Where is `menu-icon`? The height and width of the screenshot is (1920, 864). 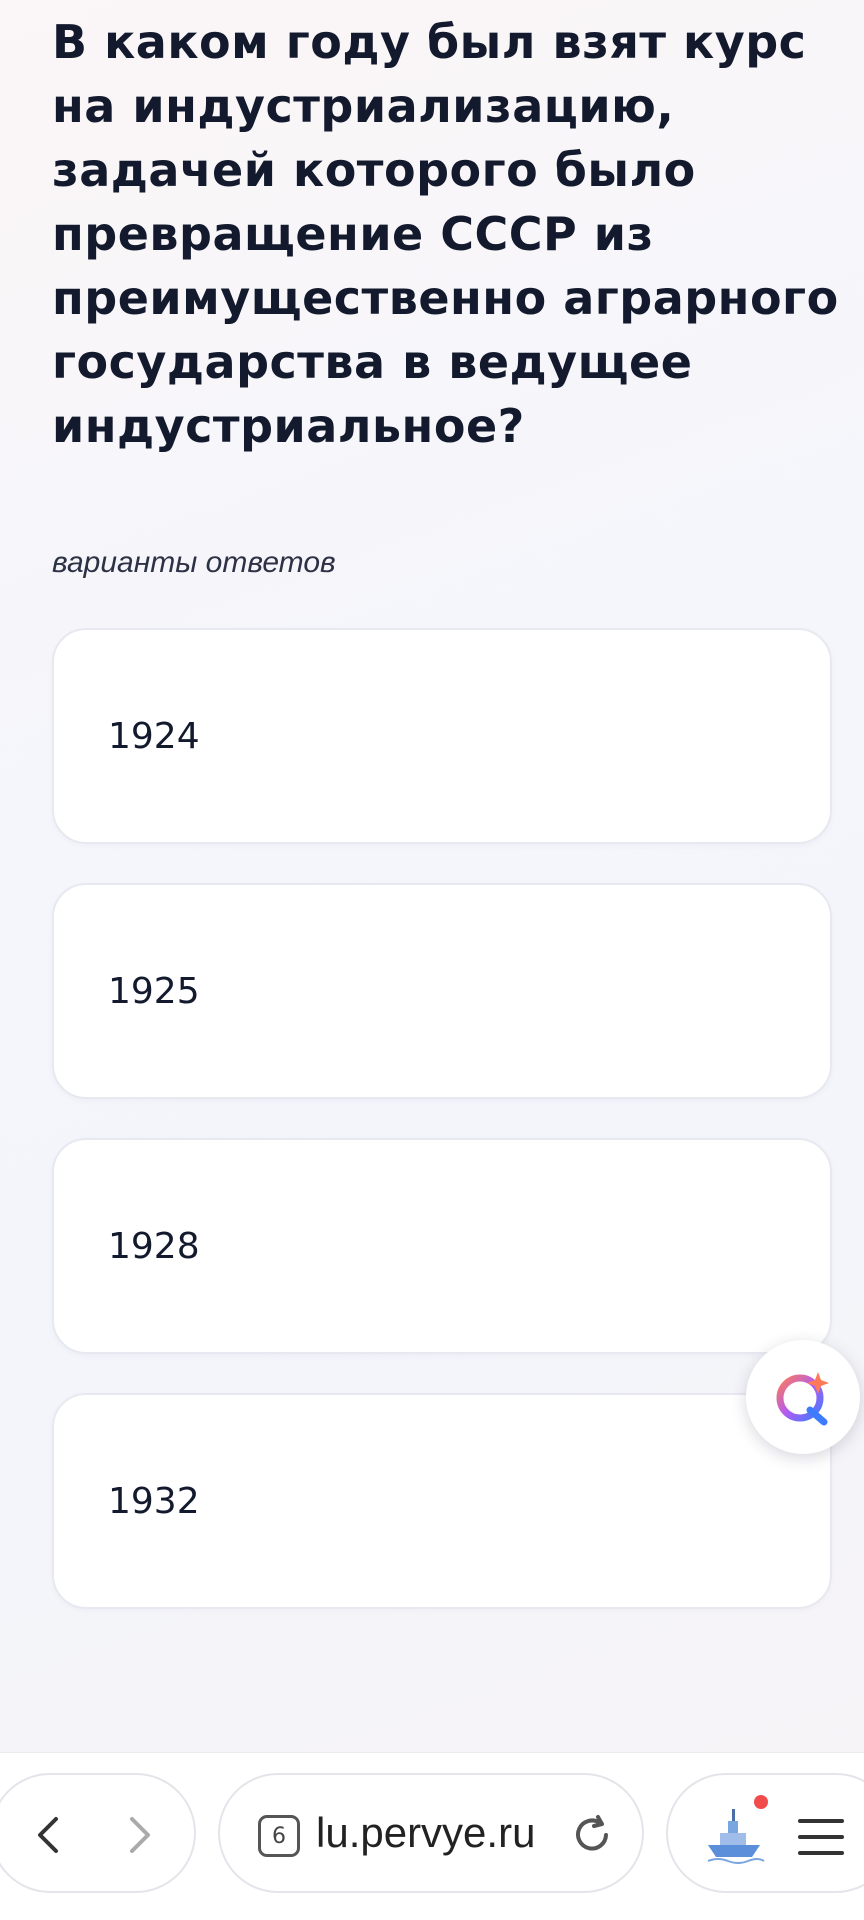
menu-icon is located at coordinates (821, 1837).